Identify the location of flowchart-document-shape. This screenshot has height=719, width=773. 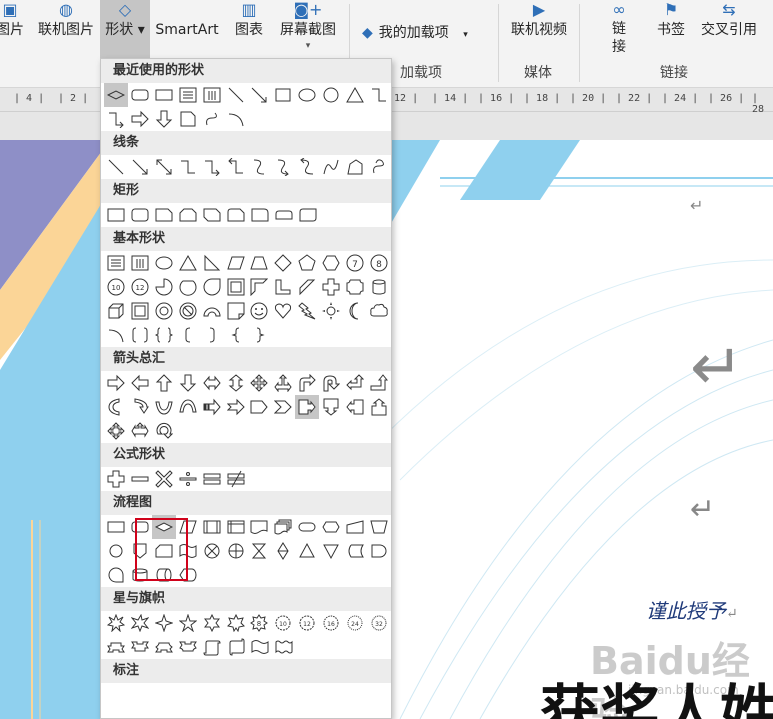
(260, 527).